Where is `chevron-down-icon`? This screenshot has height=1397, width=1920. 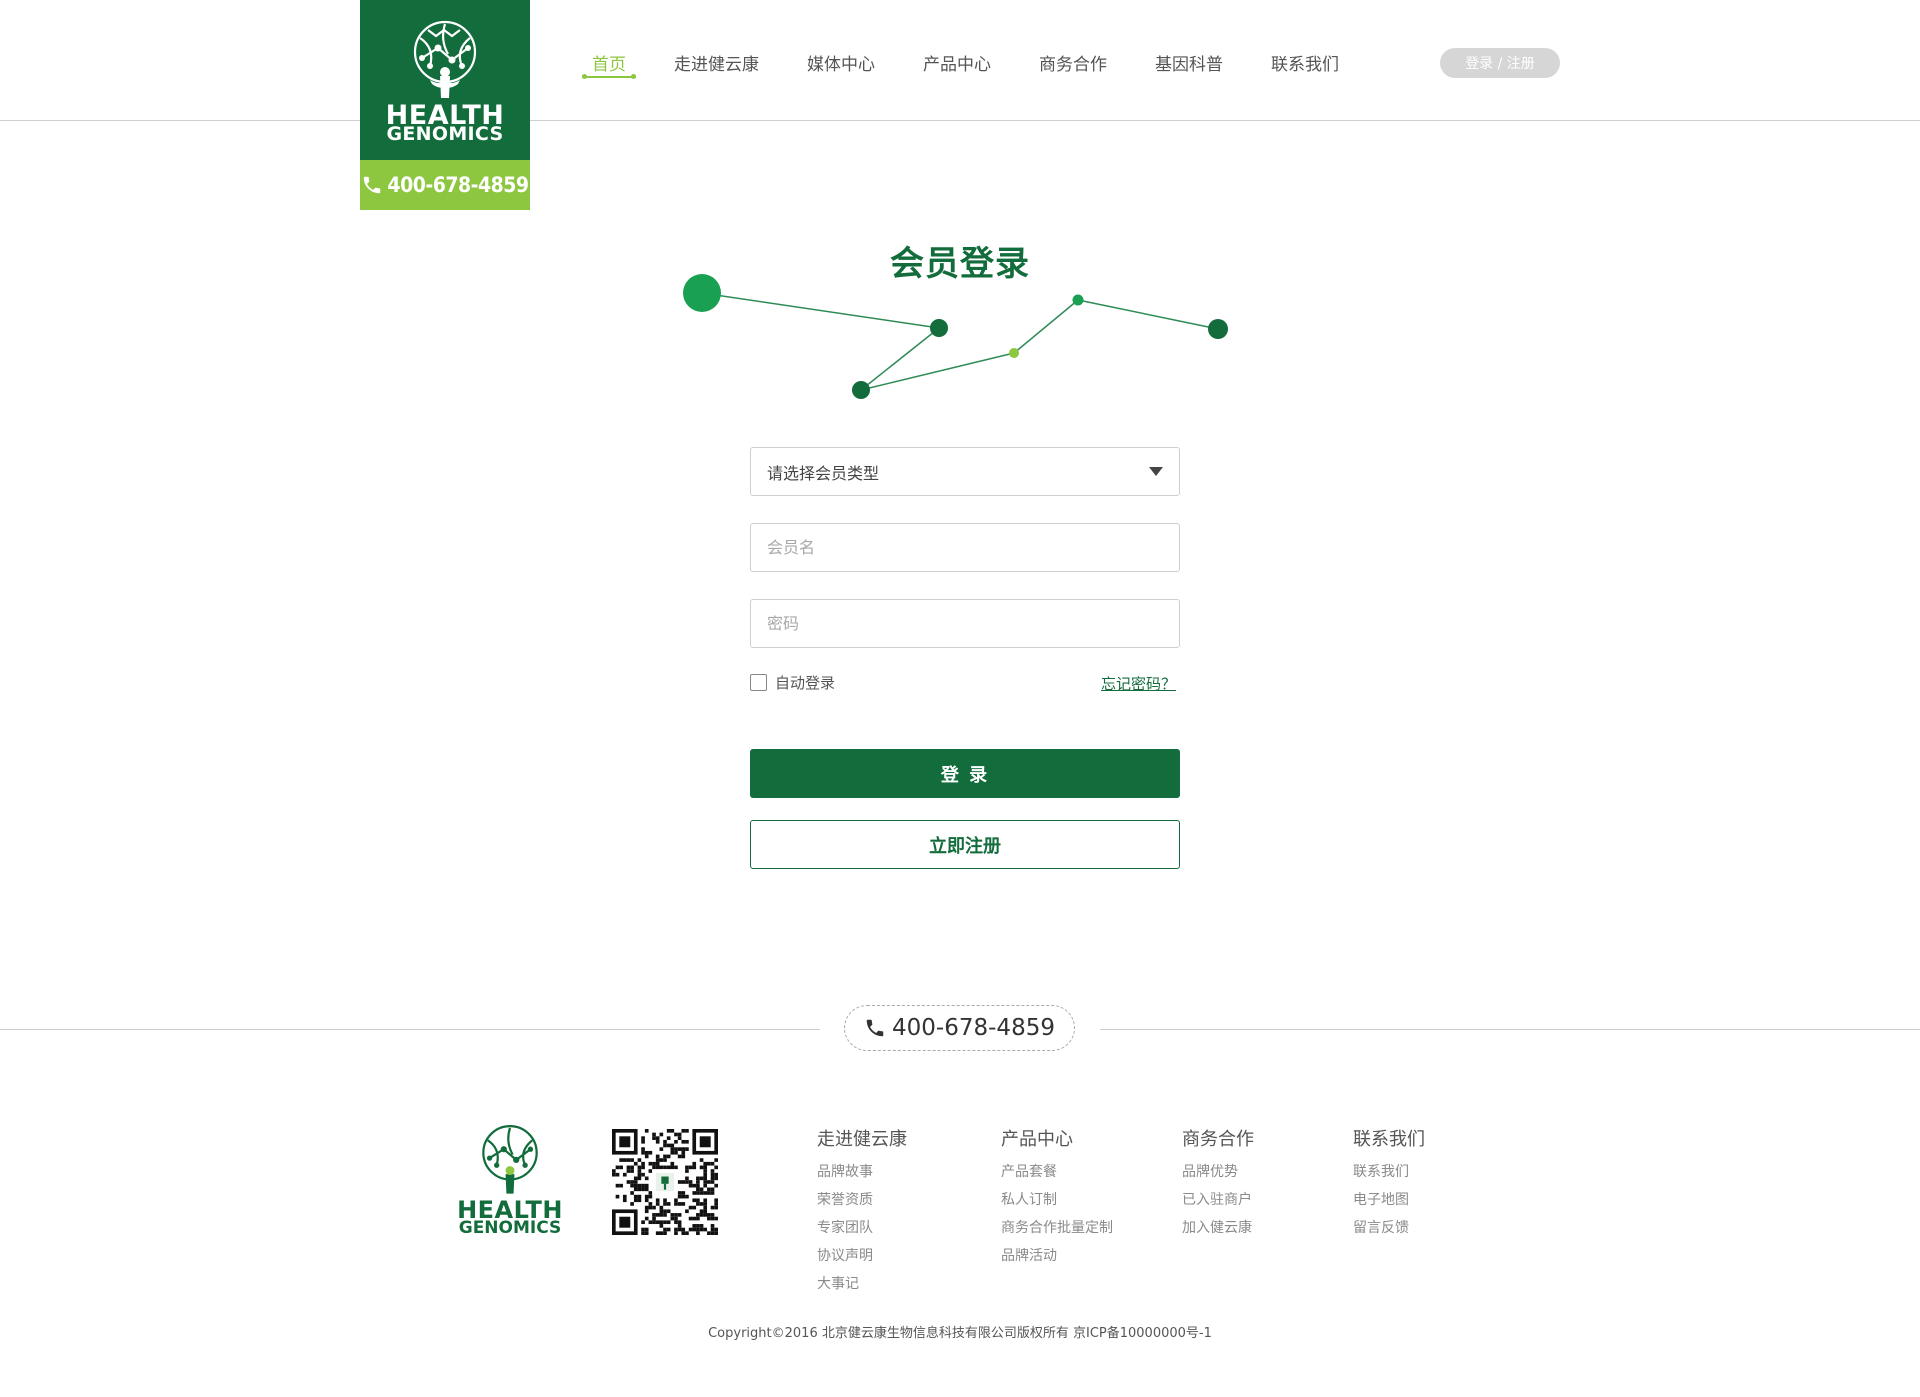
chevron-down-icon is located at coordinates (1156, 471).